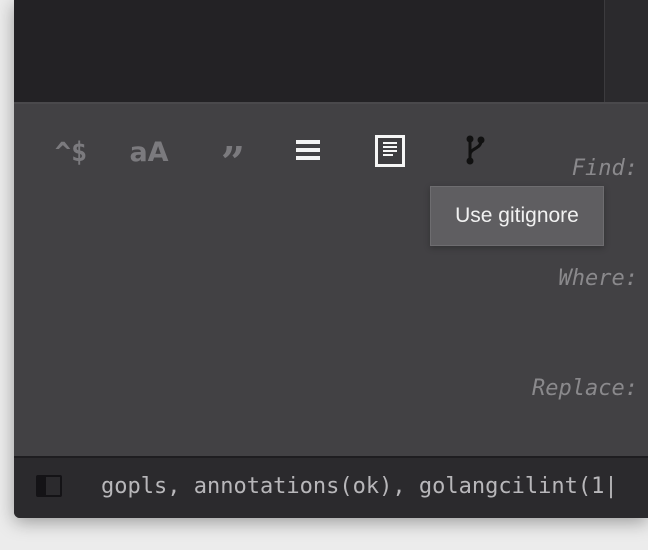 Image resolution: width=648 pixels, height=550 pixels. What do you see at coordinates (517, 216) in the screenshot?
I see `gitignore-tooltip: Use gitignore` at bounding box center [517, 216].